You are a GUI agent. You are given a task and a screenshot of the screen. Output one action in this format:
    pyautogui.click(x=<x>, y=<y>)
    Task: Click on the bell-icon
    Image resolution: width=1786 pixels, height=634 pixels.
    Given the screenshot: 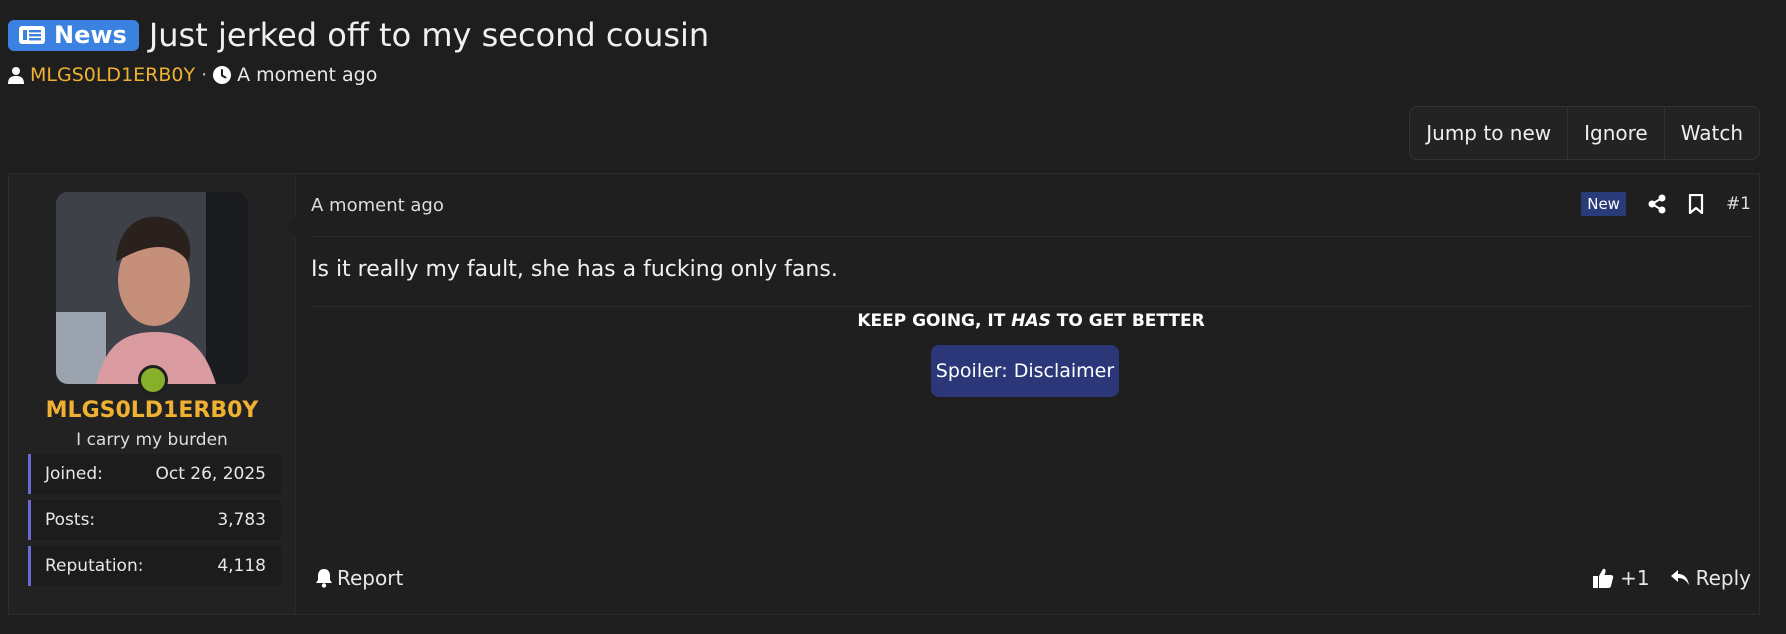 What is the action you would take?
    pyautogui.click(x=324, y=578)
    